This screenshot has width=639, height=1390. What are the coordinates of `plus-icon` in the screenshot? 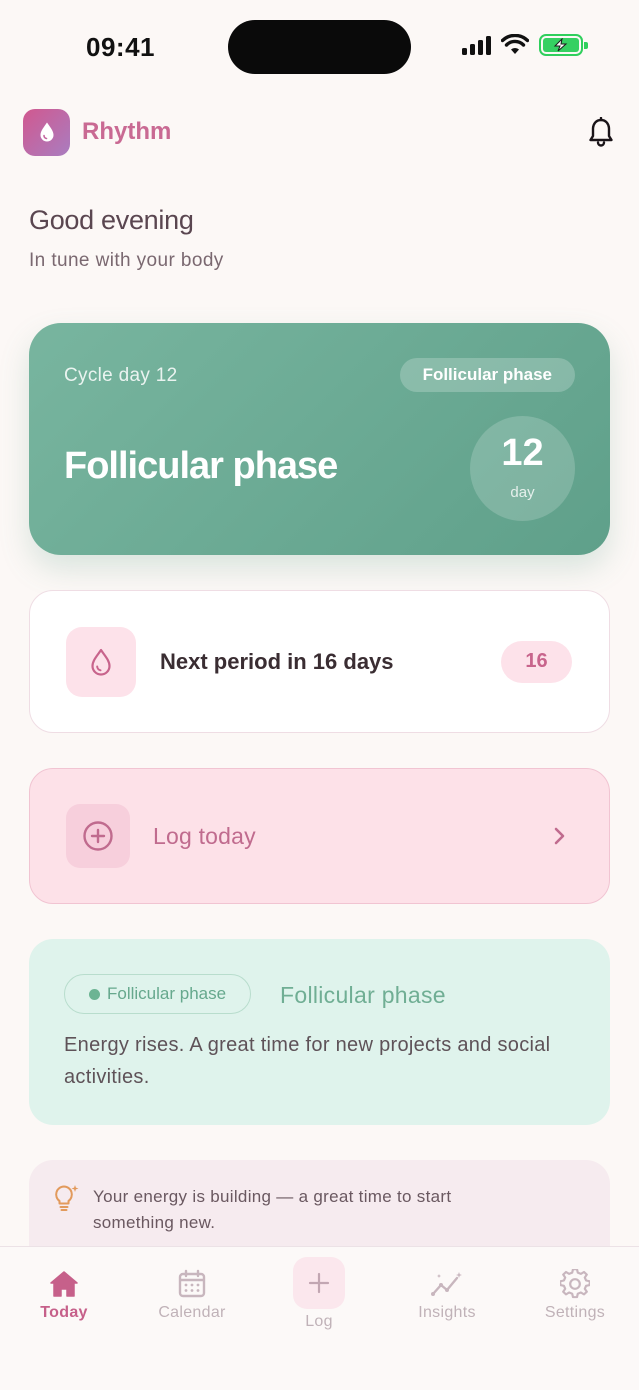 It's located at (319, 1283).